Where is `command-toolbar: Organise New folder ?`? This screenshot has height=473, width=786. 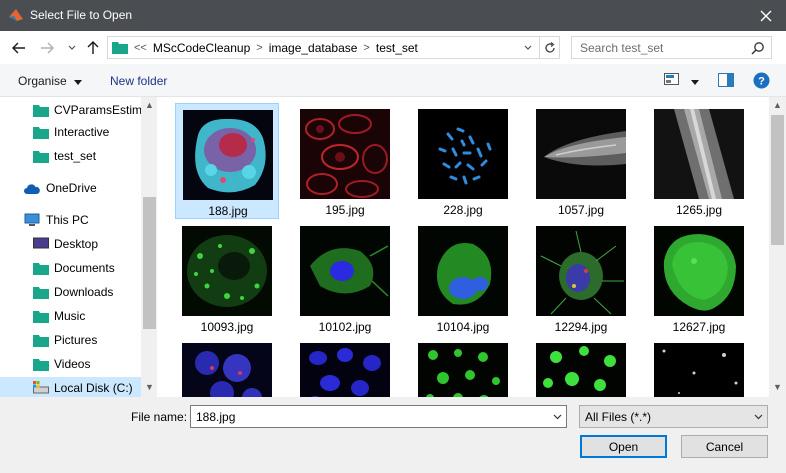 command-toolbar: Organise New folder ? is located at coordinates (393, 80).